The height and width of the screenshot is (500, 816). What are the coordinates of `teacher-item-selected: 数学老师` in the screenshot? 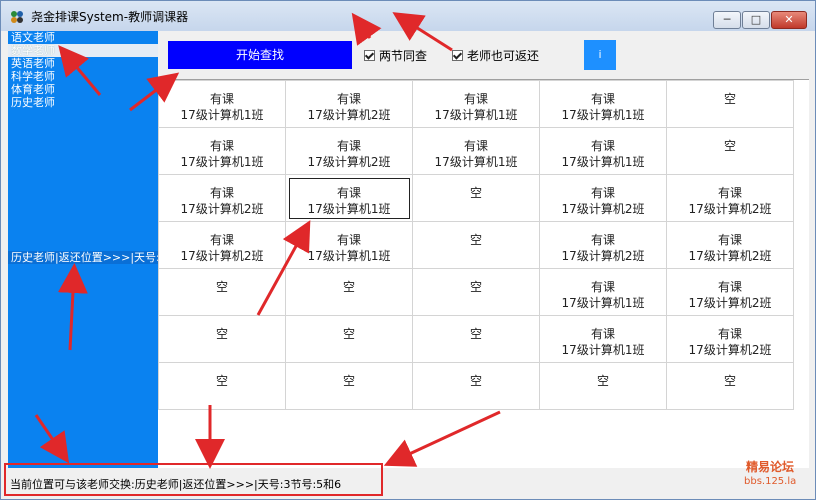 It's located at (83, 50).